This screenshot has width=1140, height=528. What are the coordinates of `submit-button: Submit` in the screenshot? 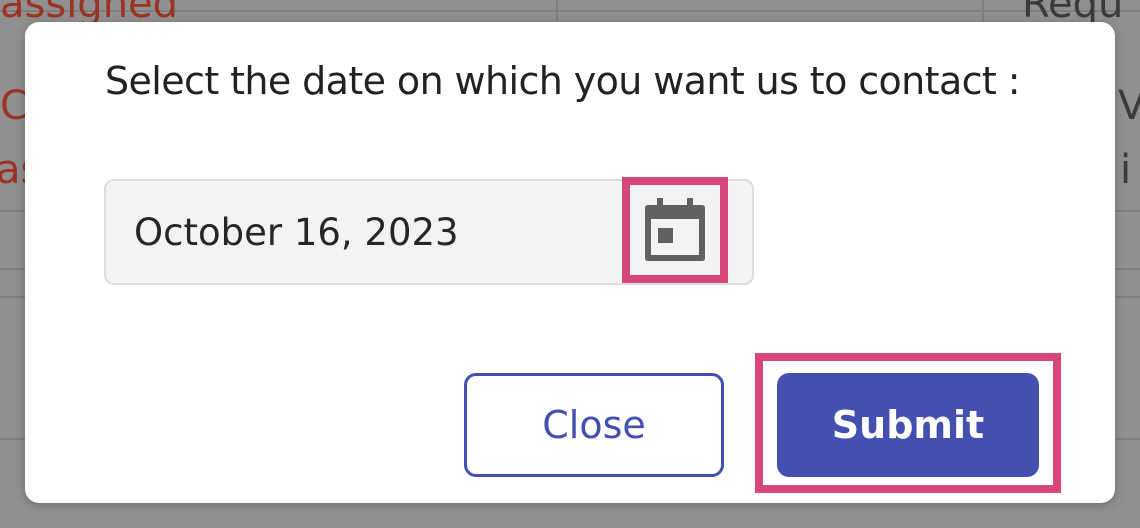 It's located at (908, 425).